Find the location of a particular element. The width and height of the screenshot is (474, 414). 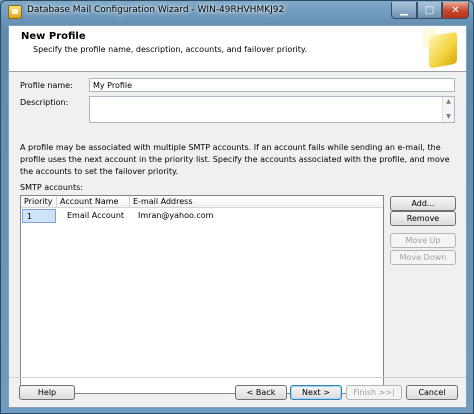

help-button: Help is located at coordinates (47, 392).